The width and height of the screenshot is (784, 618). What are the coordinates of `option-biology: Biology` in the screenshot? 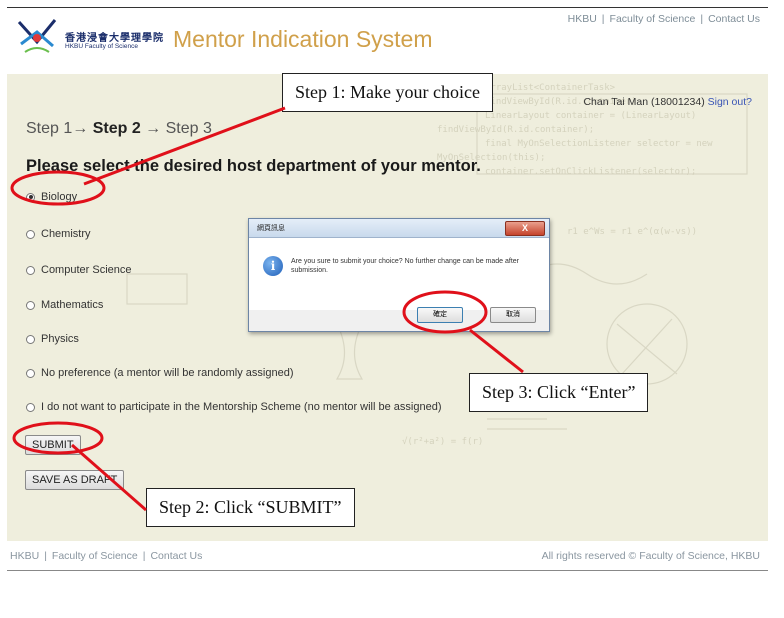 It's located at (51, 197).